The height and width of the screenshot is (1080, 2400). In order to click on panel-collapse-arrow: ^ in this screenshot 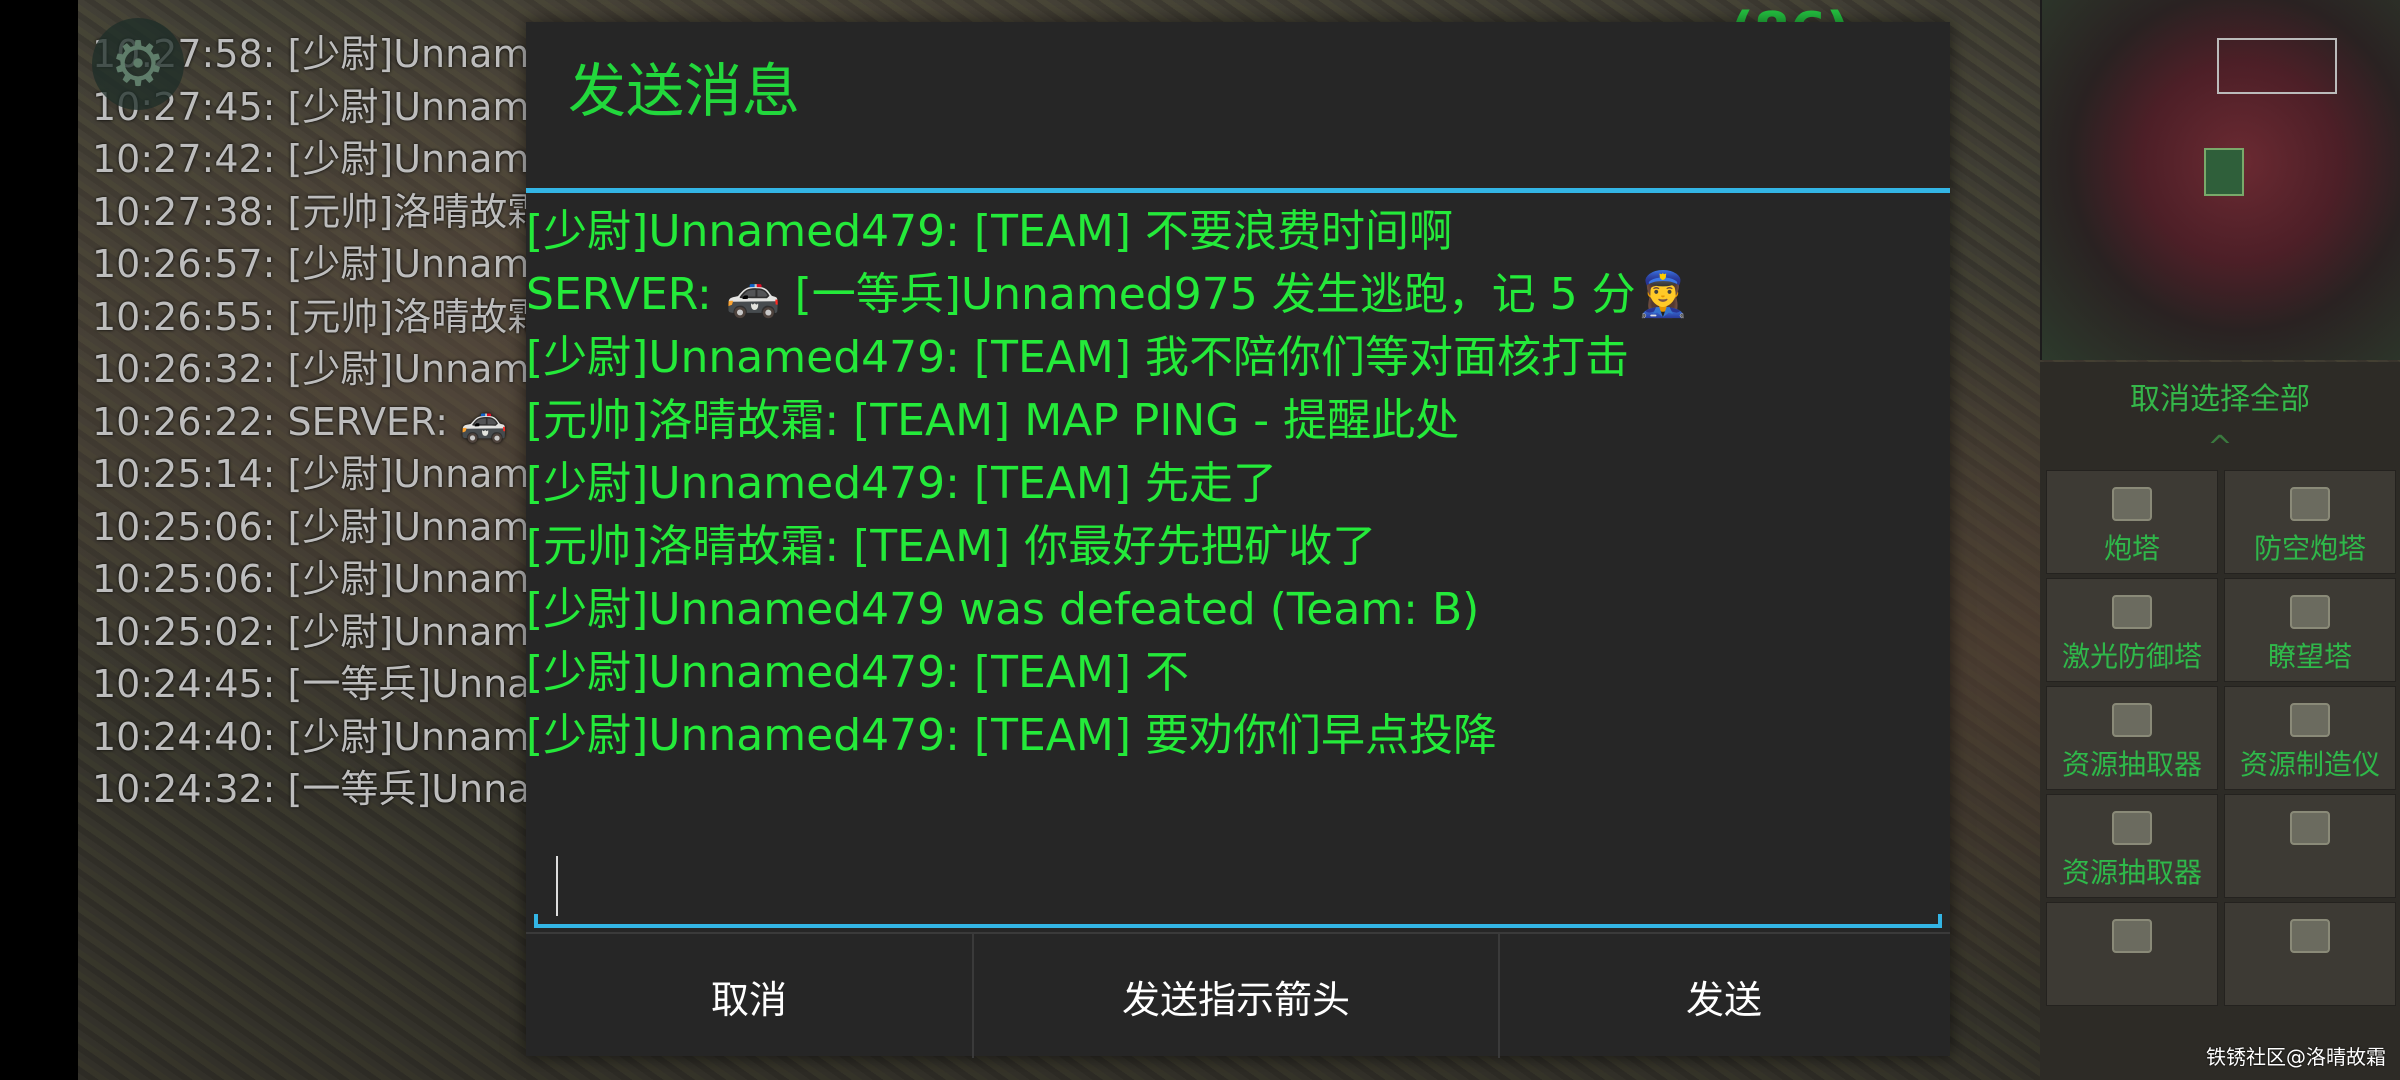, I will do `click(2220, 448)`.